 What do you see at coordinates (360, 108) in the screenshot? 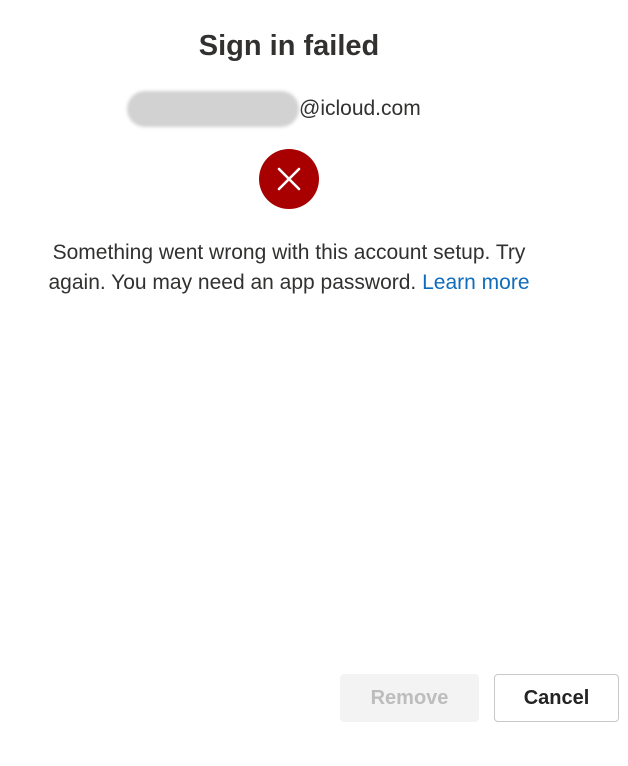
I see `account-domain: @icloud.com` at bounding box center [360, 108].